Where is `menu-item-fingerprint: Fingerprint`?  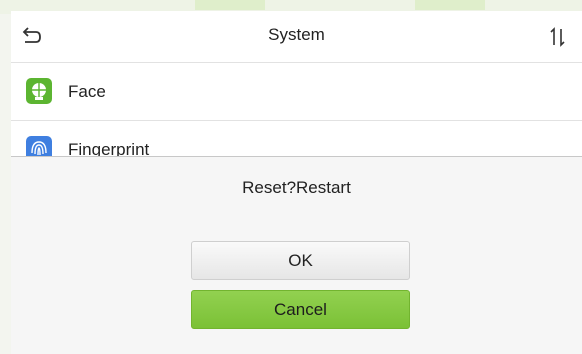
menu-item-fingerprint: Fingerprint is located at coordinates (296, 139).